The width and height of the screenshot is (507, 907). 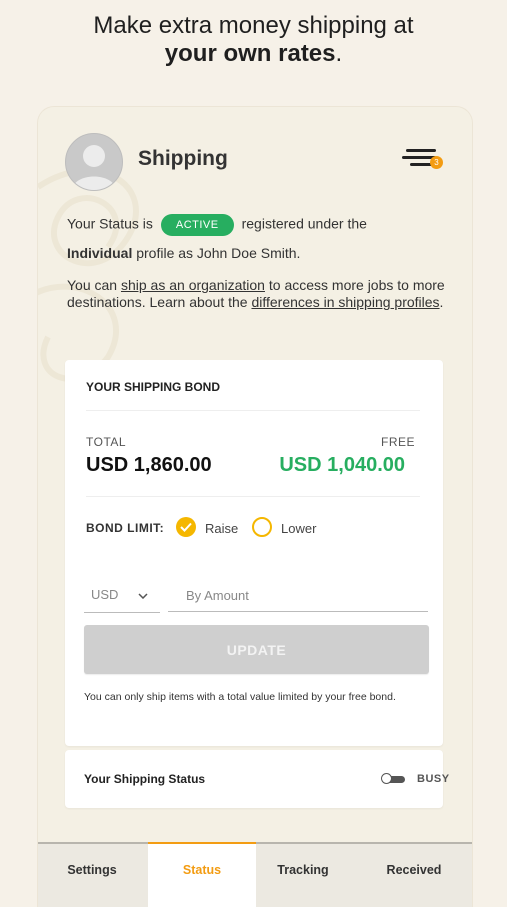 I want to click on headline-line-2: your own rates., so click(x=253, y=54).